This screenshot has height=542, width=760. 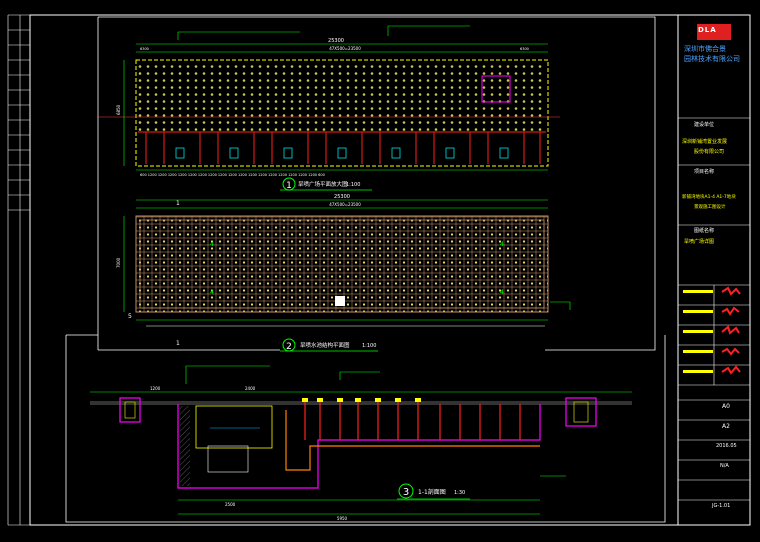 I want to click on view-2-number: 2, so click(x=289, y=347).